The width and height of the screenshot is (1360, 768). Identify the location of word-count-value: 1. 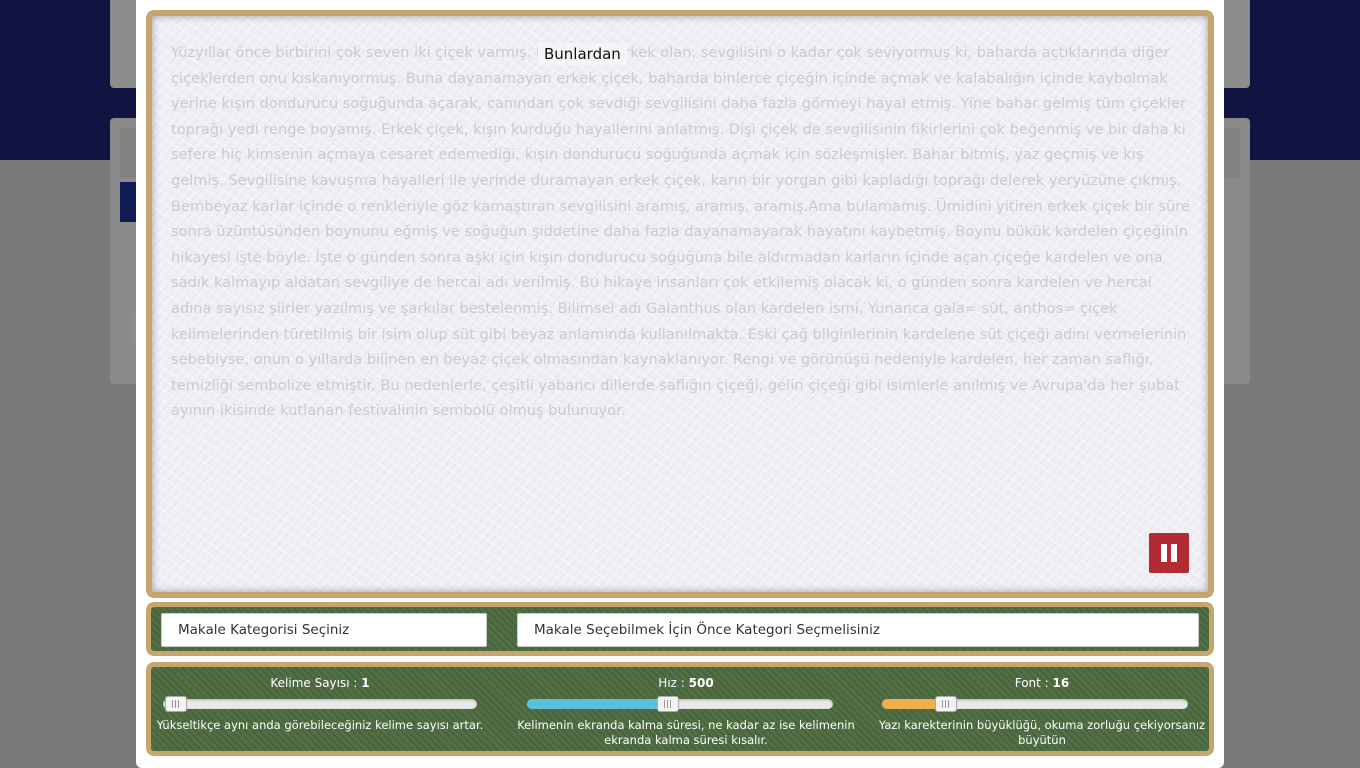
(365, 683).